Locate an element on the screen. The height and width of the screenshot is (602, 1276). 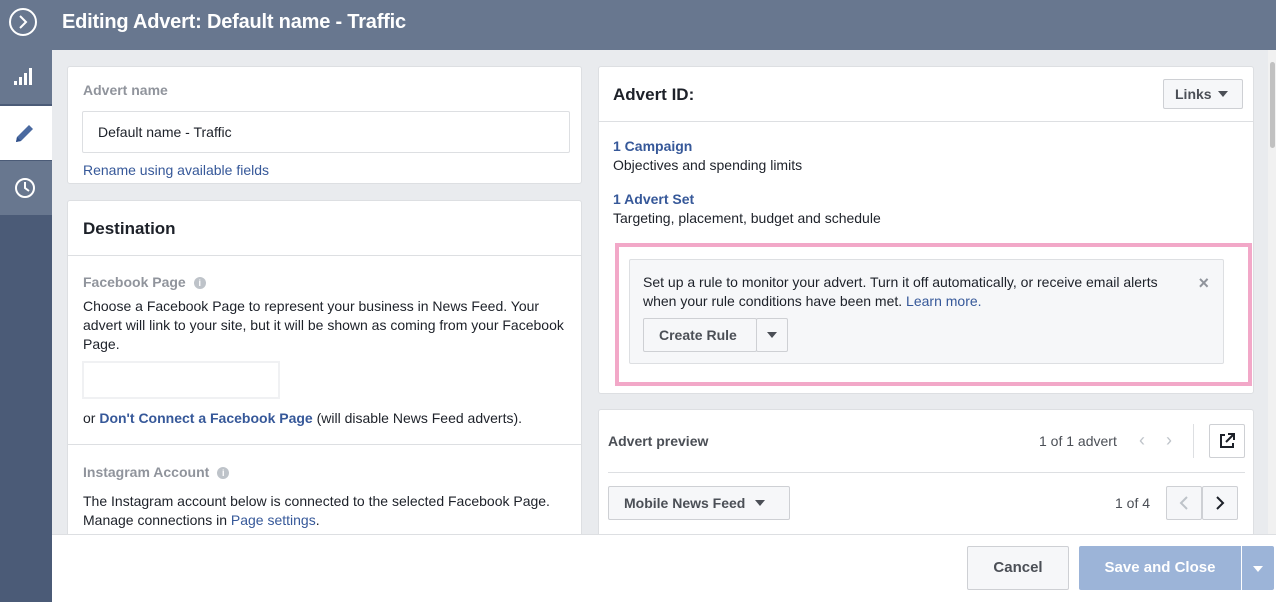
previous-advert-icon: ‹ is located at coordinates (1142, 440).